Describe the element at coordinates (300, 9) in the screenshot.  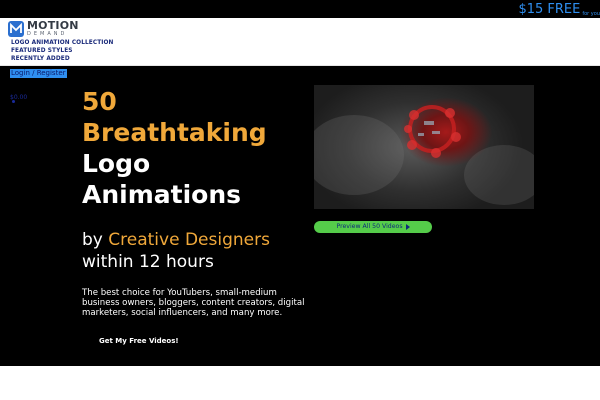
I see `top-promo-bar: $15 FREE for you` at that location.